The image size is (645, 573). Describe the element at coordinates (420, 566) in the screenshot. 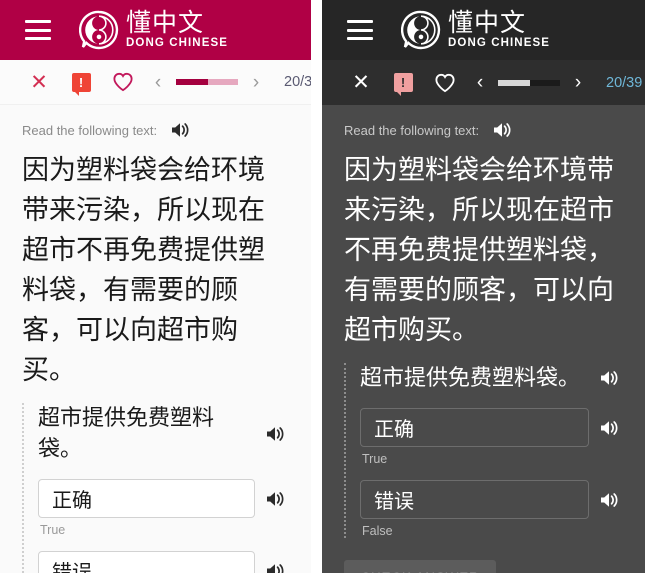

I see `check-answer-button: CHECK ANSWER` at that location.